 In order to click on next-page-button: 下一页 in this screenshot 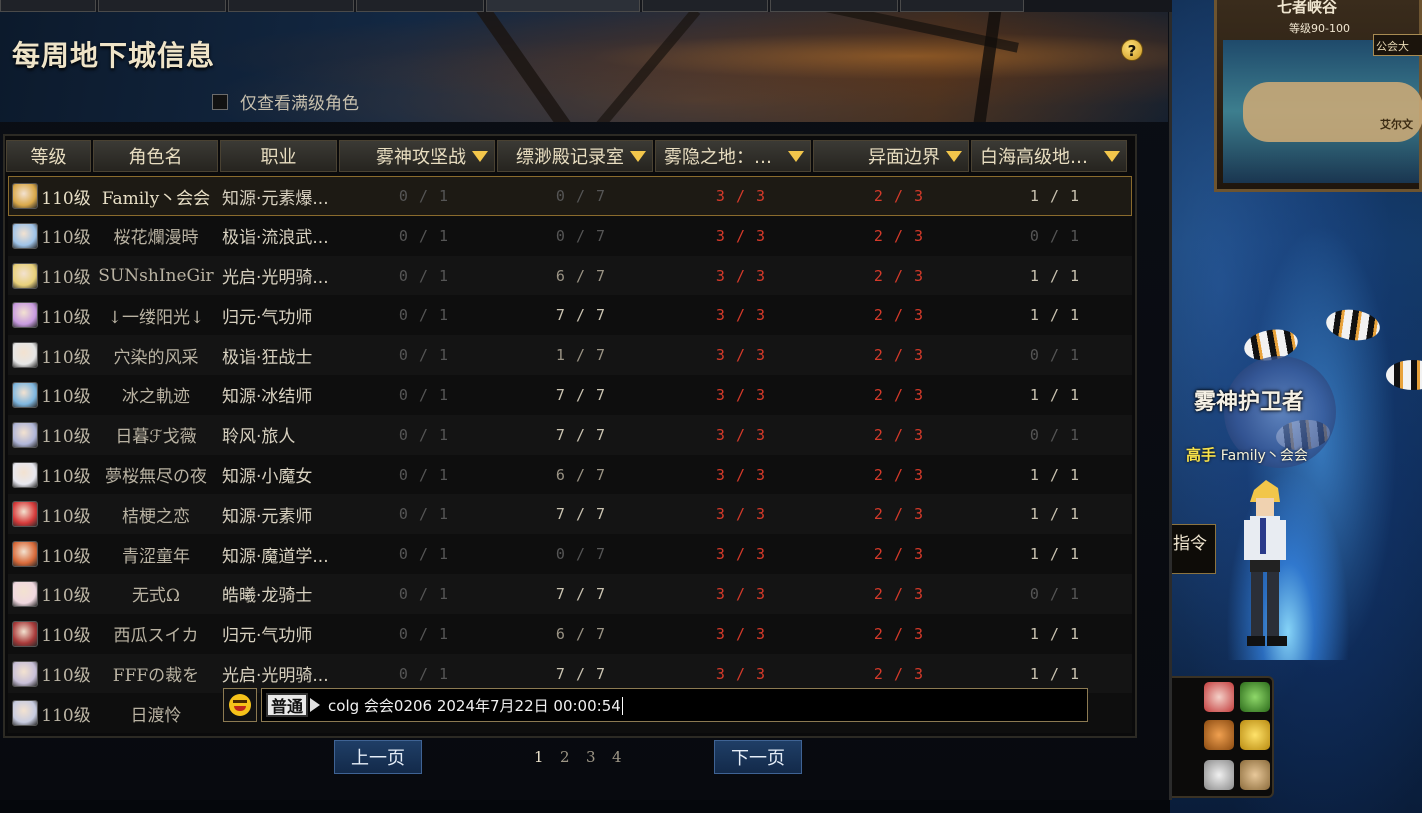, I will do `click(758, 757)`.